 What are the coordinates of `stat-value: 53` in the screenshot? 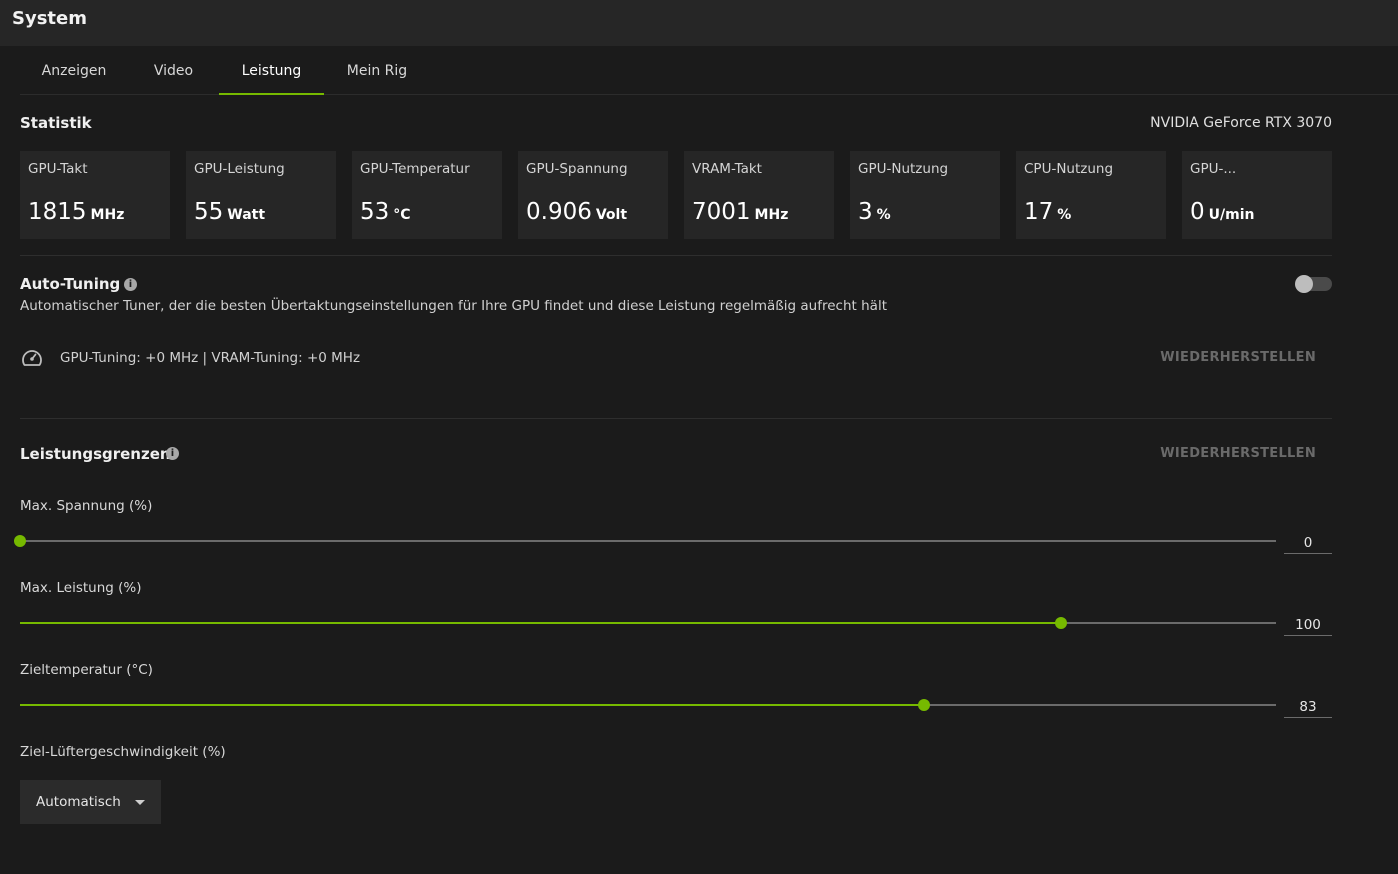 It's located at (375, 212).